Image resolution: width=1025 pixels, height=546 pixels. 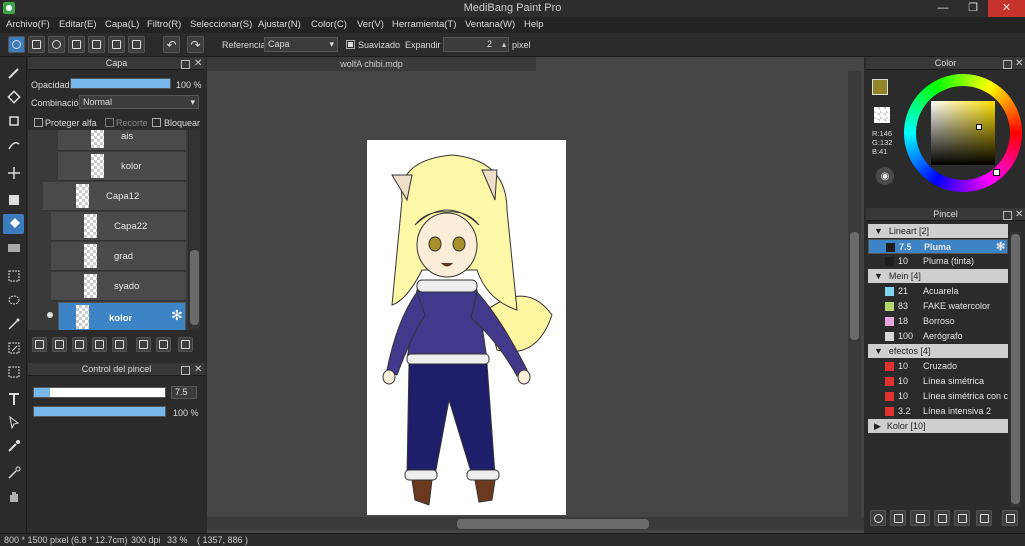 What do you see at coordinates (143, 344) in the screenshot?
I see `duplicate-layer-icon` at bounding box center [143, 344].